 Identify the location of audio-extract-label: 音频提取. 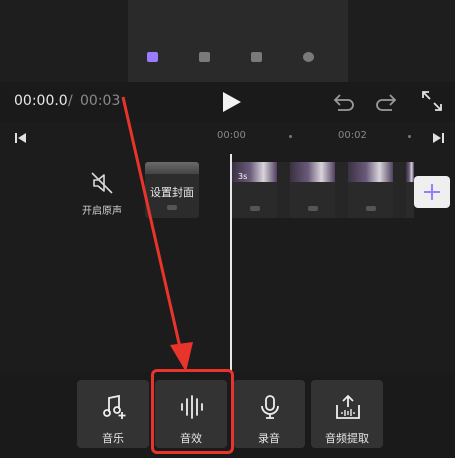
(347, 438).